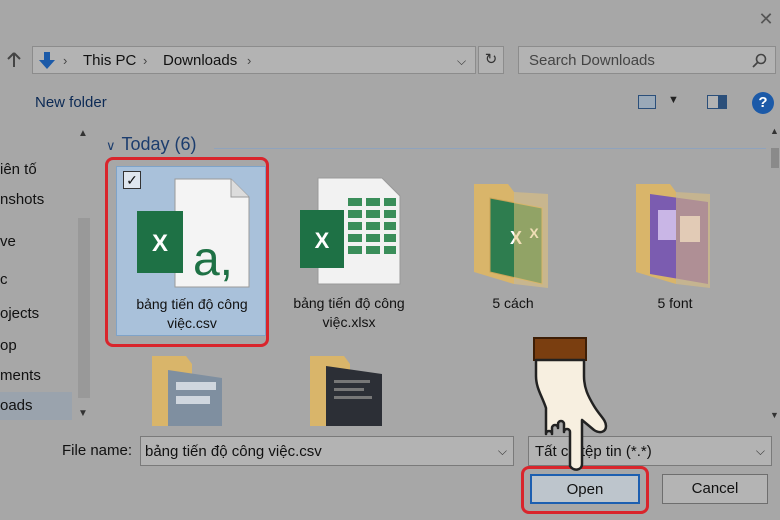 This screenshot has height=520, width=780. Describe the element at coordinates (192, 313) in the screenshot. I see `file-name: bảng tiến độ công việc.csv` at that location.